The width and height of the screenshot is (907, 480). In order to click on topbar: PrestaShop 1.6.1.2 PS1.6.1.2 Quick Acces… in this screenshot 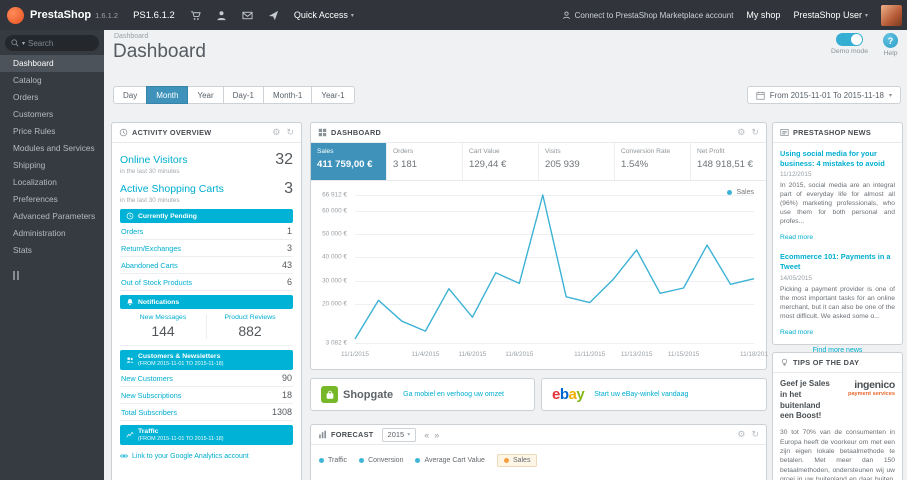, I will do `click(453, 15)`.